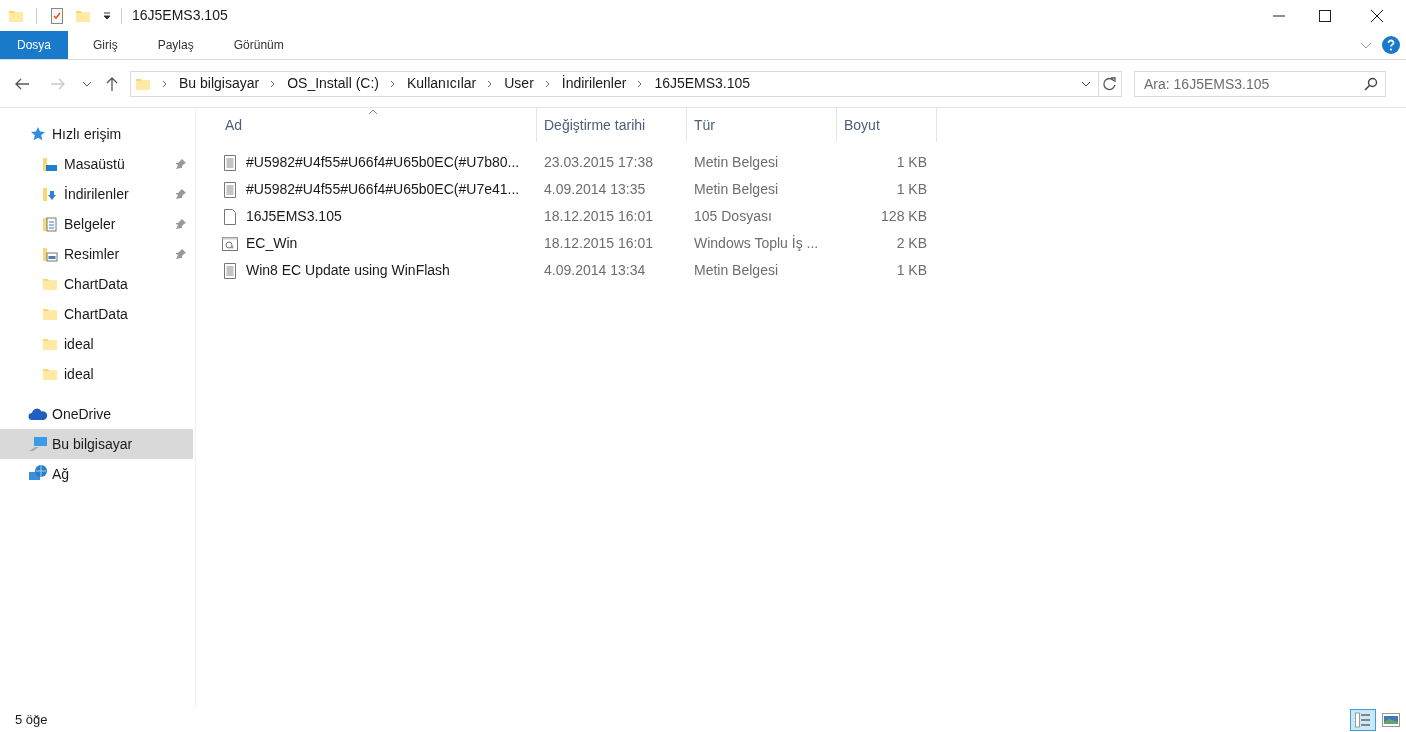 Image resolution: width=1406 pixels, height=732 pixels. What do you see at coordinates (175, 45) in the screenshot?
I see `ribbon-tab: Paylaş` at bounding box center [175, 45].